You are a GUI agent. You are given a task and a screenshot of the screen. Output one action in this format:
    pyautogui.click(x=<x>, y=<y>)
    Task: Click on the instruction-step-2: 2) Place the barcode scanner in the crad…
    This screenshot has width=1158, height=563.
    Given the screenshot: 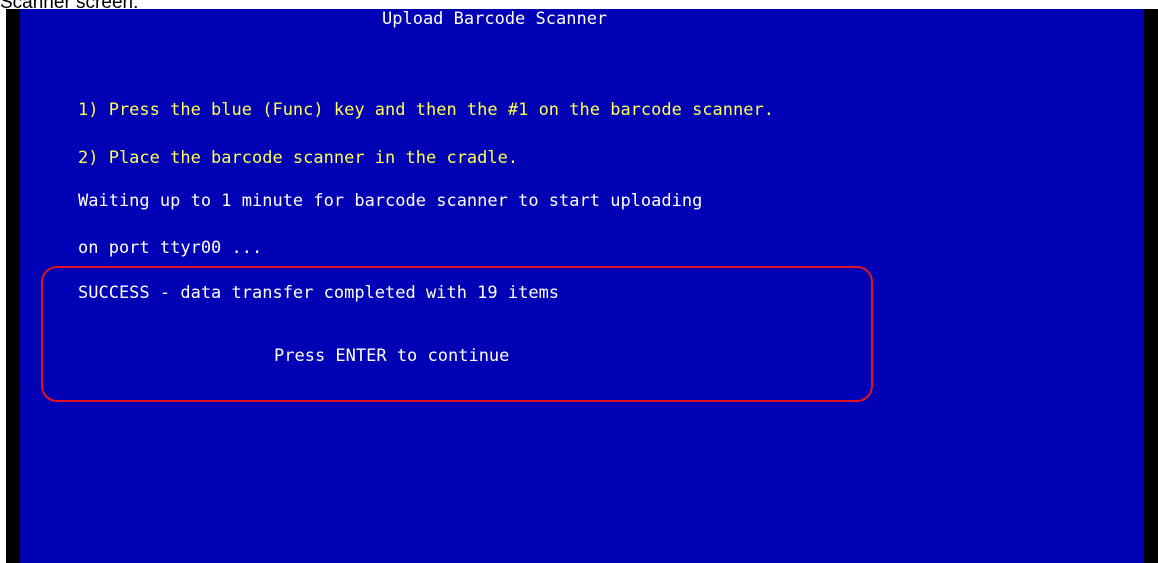 What is the action you would take?
    pyautogui.click(x=298, y=158)
    